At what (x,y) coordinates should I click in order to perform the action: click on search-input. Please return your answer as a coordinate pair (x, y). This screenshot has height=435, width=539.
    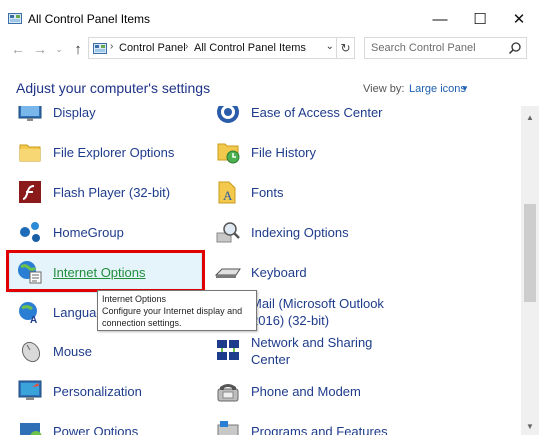
    Looking at the image, I should click on (435, 48).